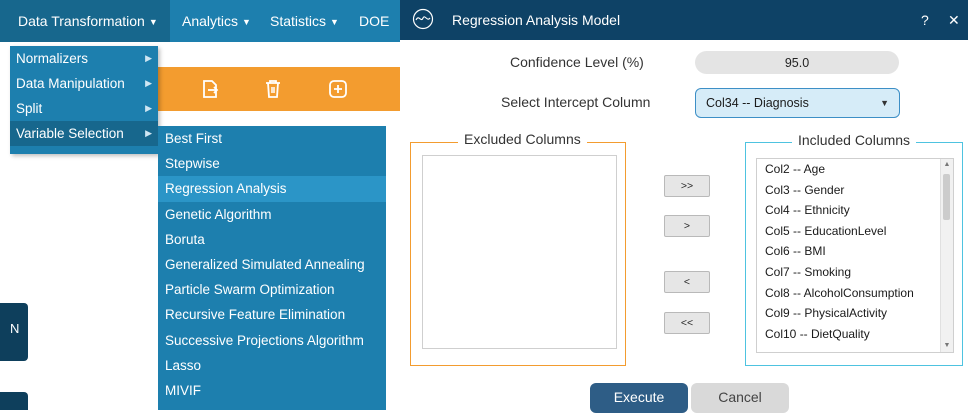 The width and height of the screenshot is (968, 413). What do you see at coordinates (338, 89) in the screenshot?
I see `add-icon` at bounding box center [338, 89].